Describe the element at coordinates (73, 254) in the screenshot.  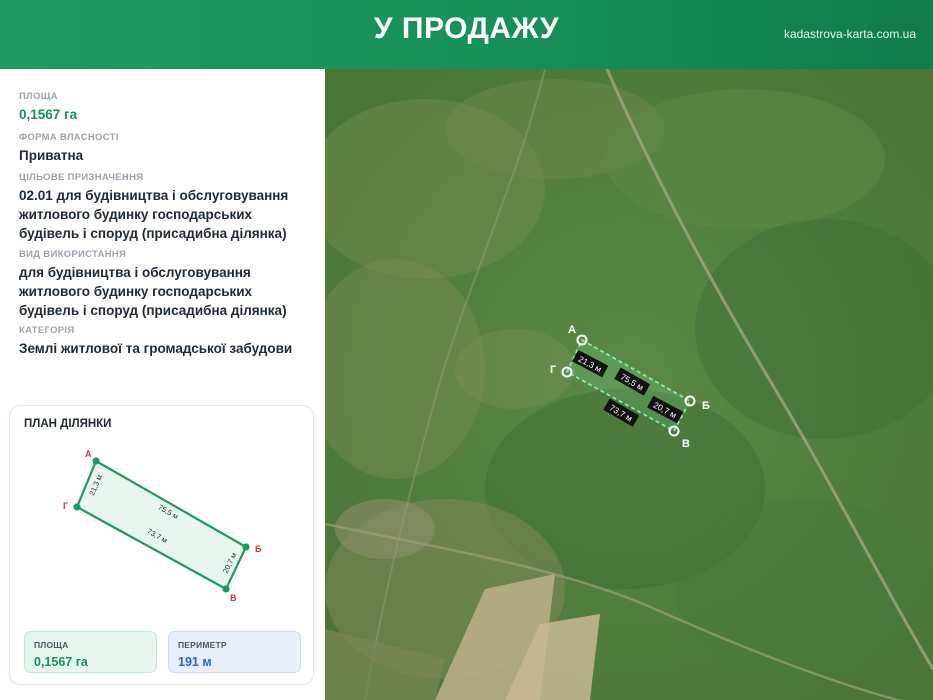
I see `usage-label: ВИД ВИКОРИСТАННЯ` at that location.